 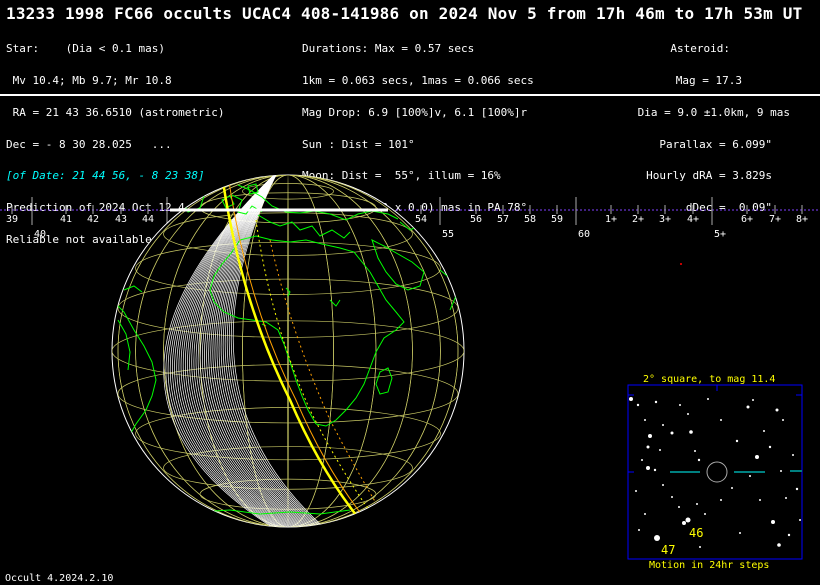 I want to click on timeline-label: 6+, so click(x=747, y=219).